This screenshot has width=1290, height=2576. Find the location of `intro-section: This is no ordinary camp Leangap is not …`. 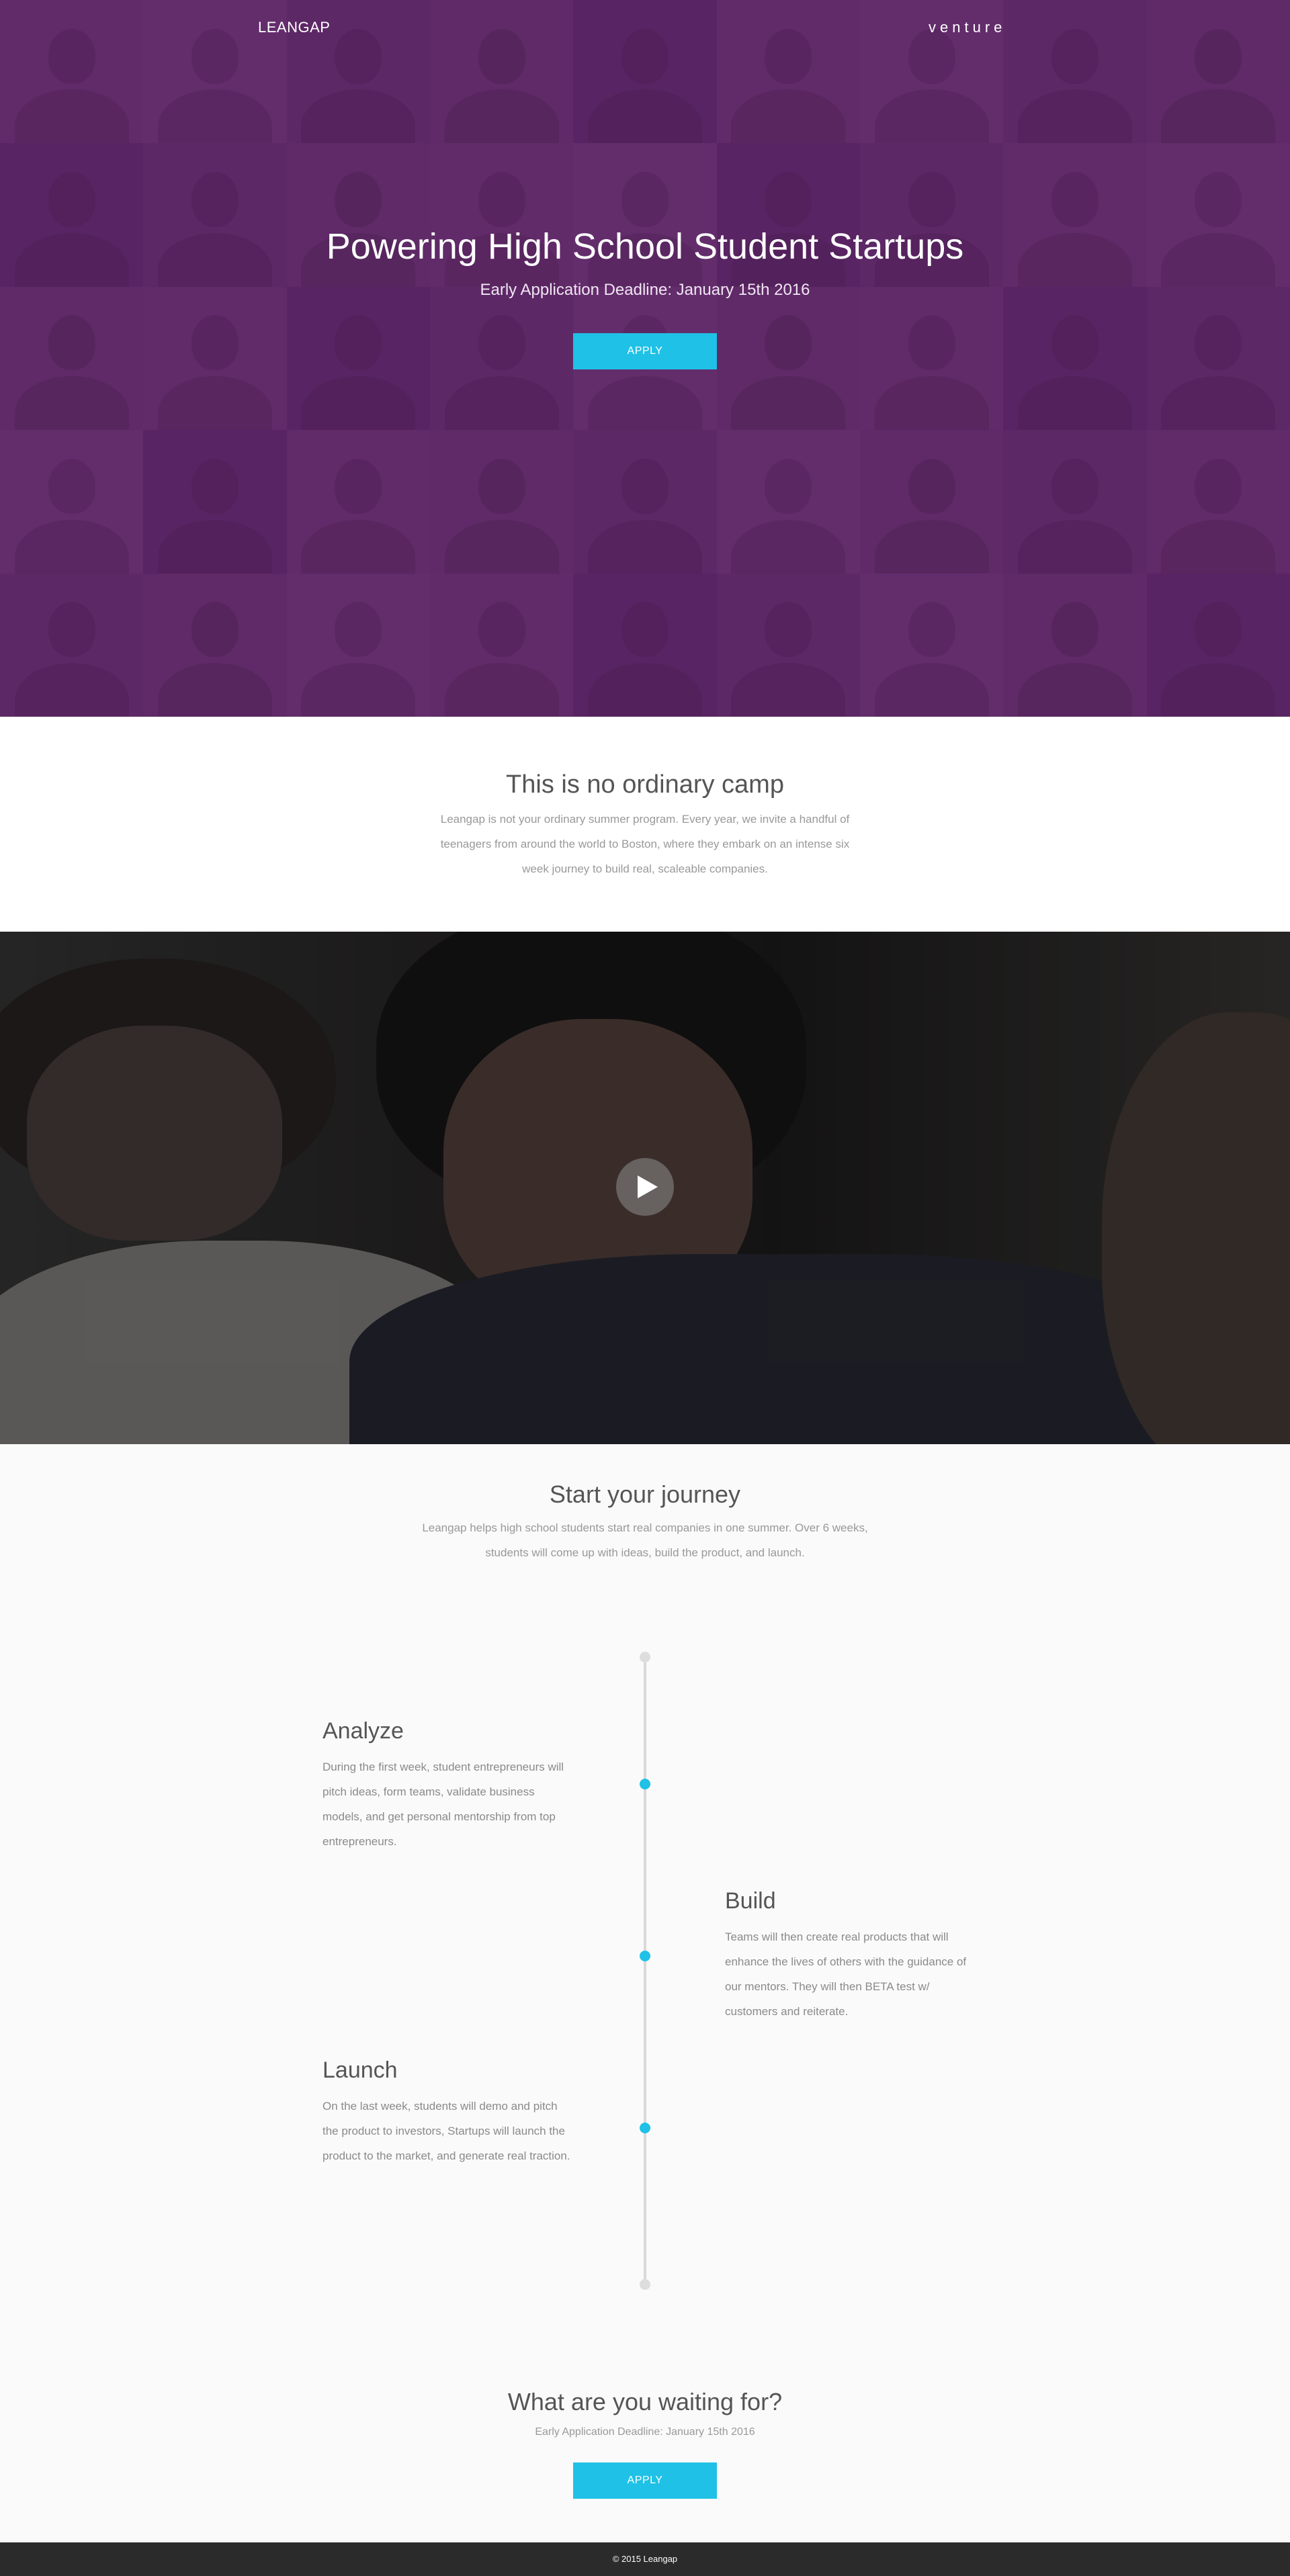

intro-section: This is no ordinary camp Leangap is not … is located at coordinates (645, 825).